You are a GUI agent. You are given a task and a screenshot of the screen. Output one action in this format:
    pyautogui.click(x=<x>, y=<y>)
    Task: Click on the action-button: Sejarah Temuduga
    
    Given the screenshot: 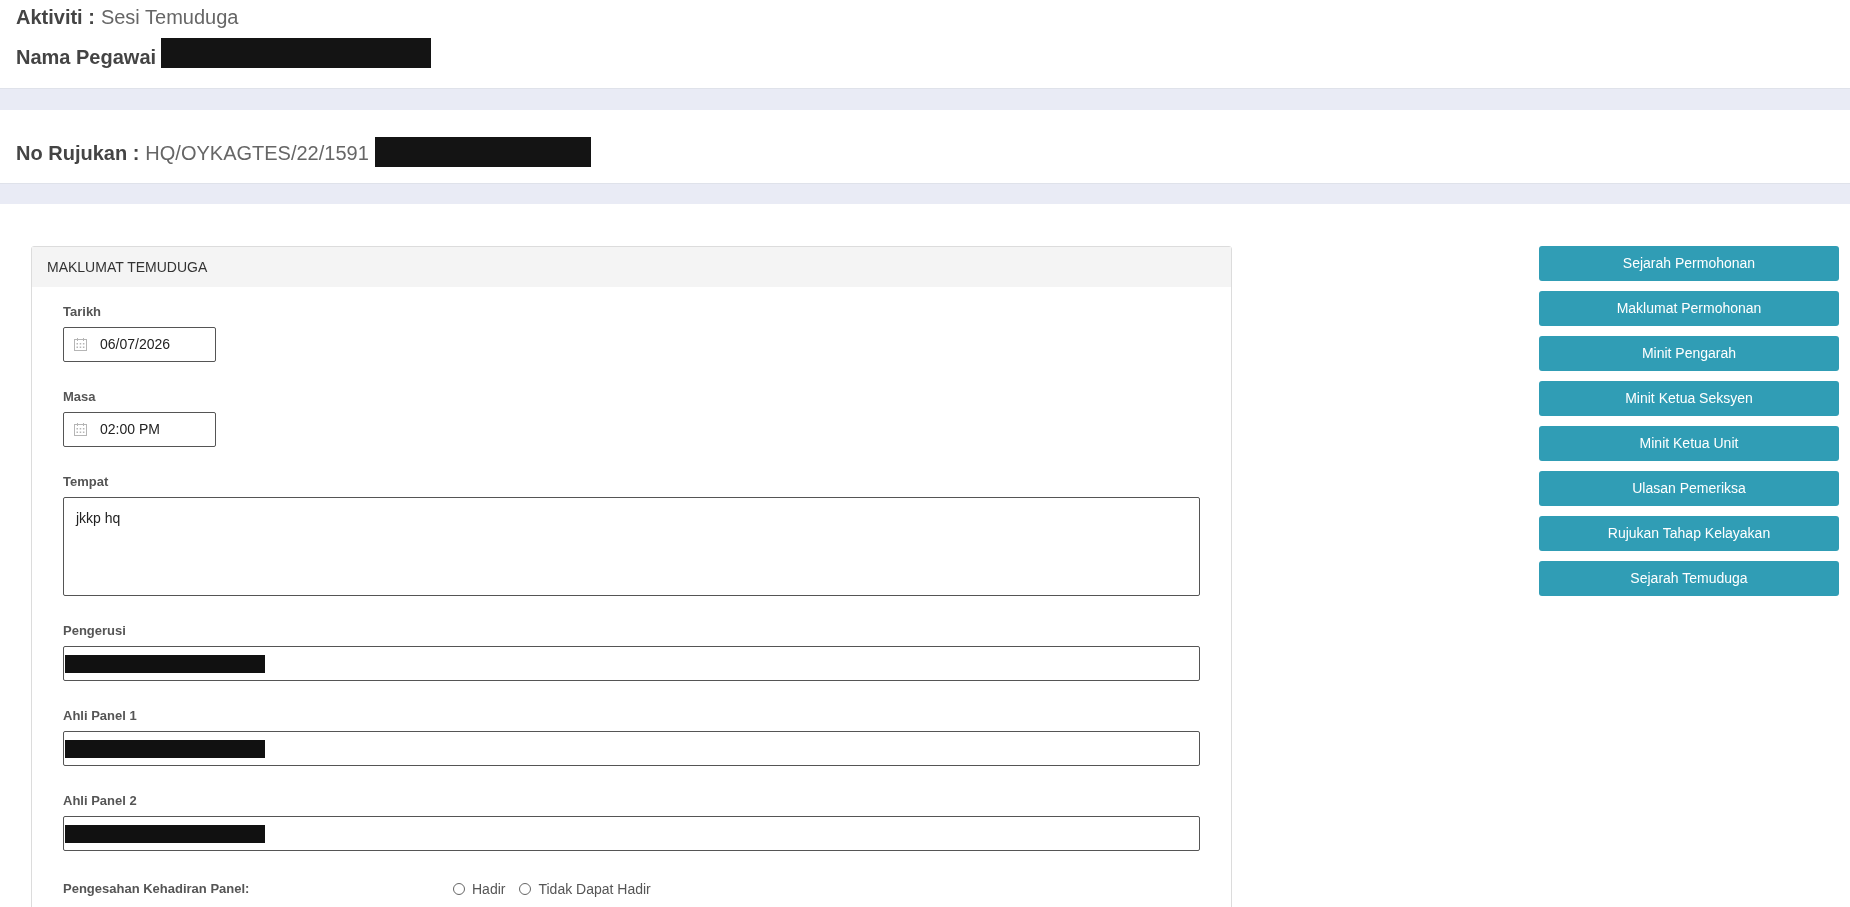 What is the action you would take?
    pyautogui.click(x=1689, y=578)
    